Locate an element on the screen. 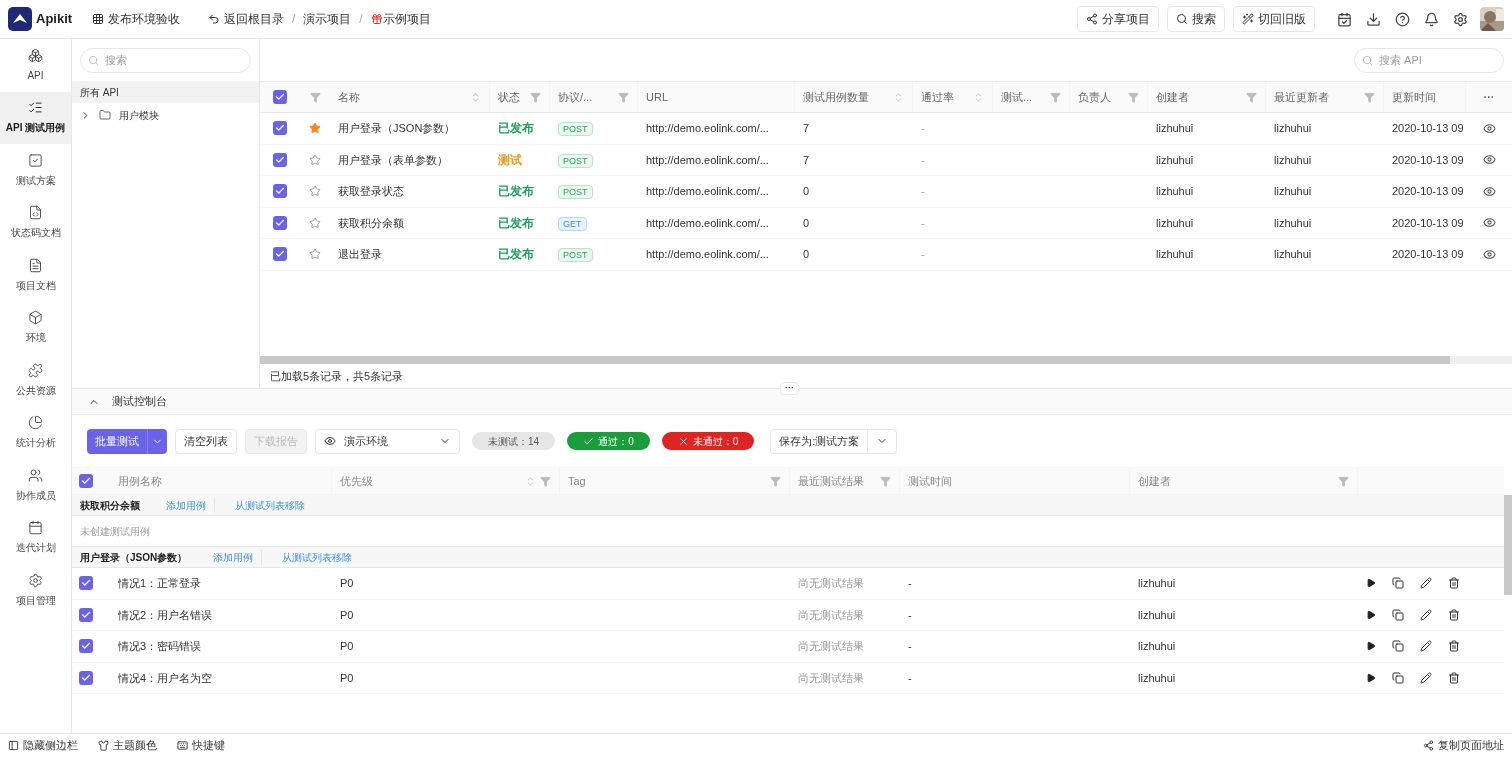  toolbar-button: 分享项目 is located at coordinates (1118, 19).